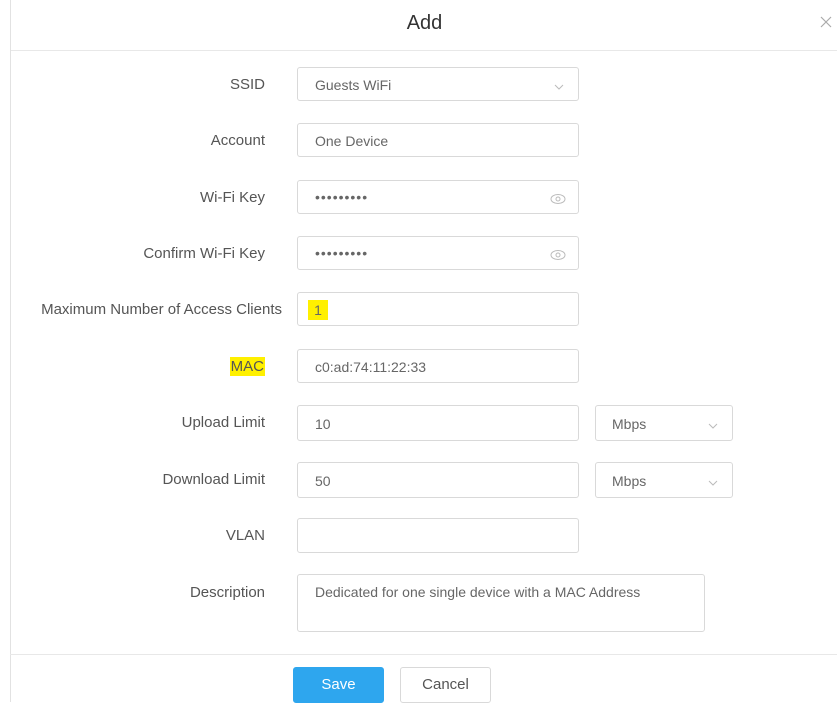 This screenshot has height=703, width=837. What do you see at coordinates (445, 685) in the screenshot?
I see `cancel-button: Cancel` at bounding box center [445, 685].